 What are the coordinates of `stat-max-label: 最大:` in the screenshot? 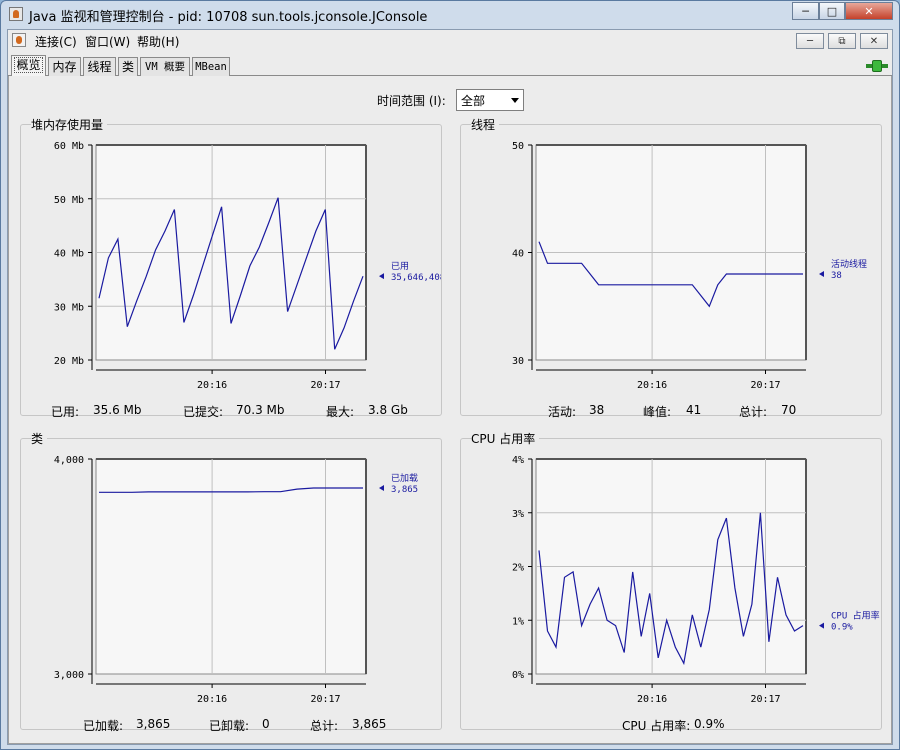 It's located at (340, 412).